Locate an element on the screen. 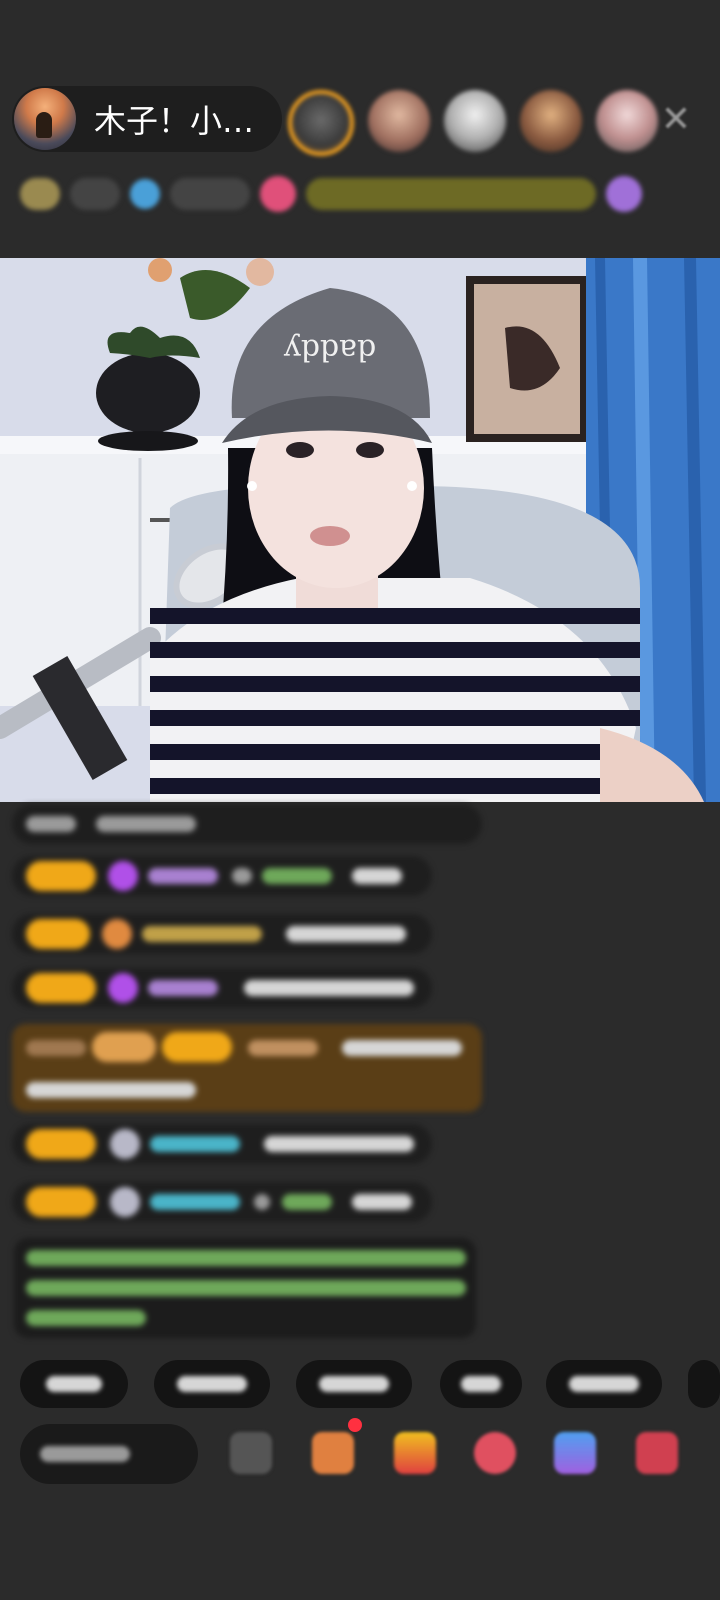 This screenshot has height=1600, width=720. gift-icon is located at coordinates (415, 1453).